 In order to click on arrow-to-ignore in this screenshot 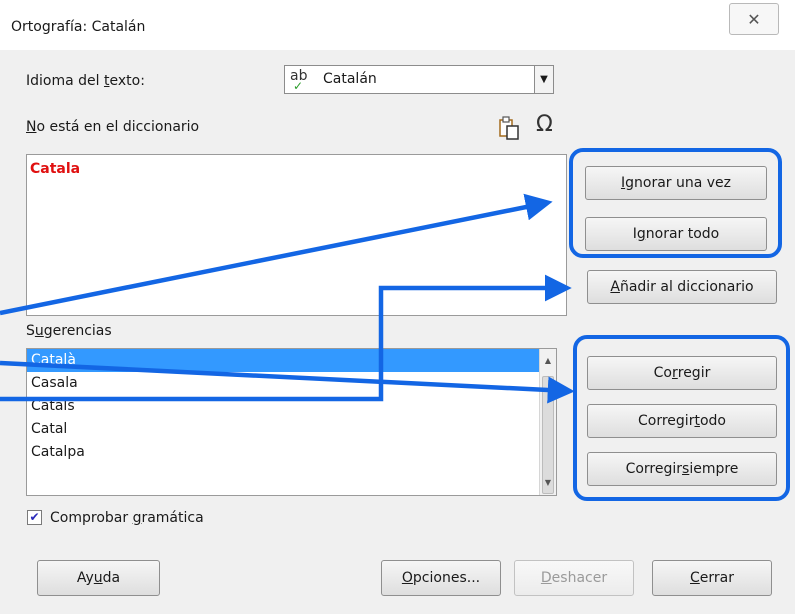, I will do `click(276, 254)`.